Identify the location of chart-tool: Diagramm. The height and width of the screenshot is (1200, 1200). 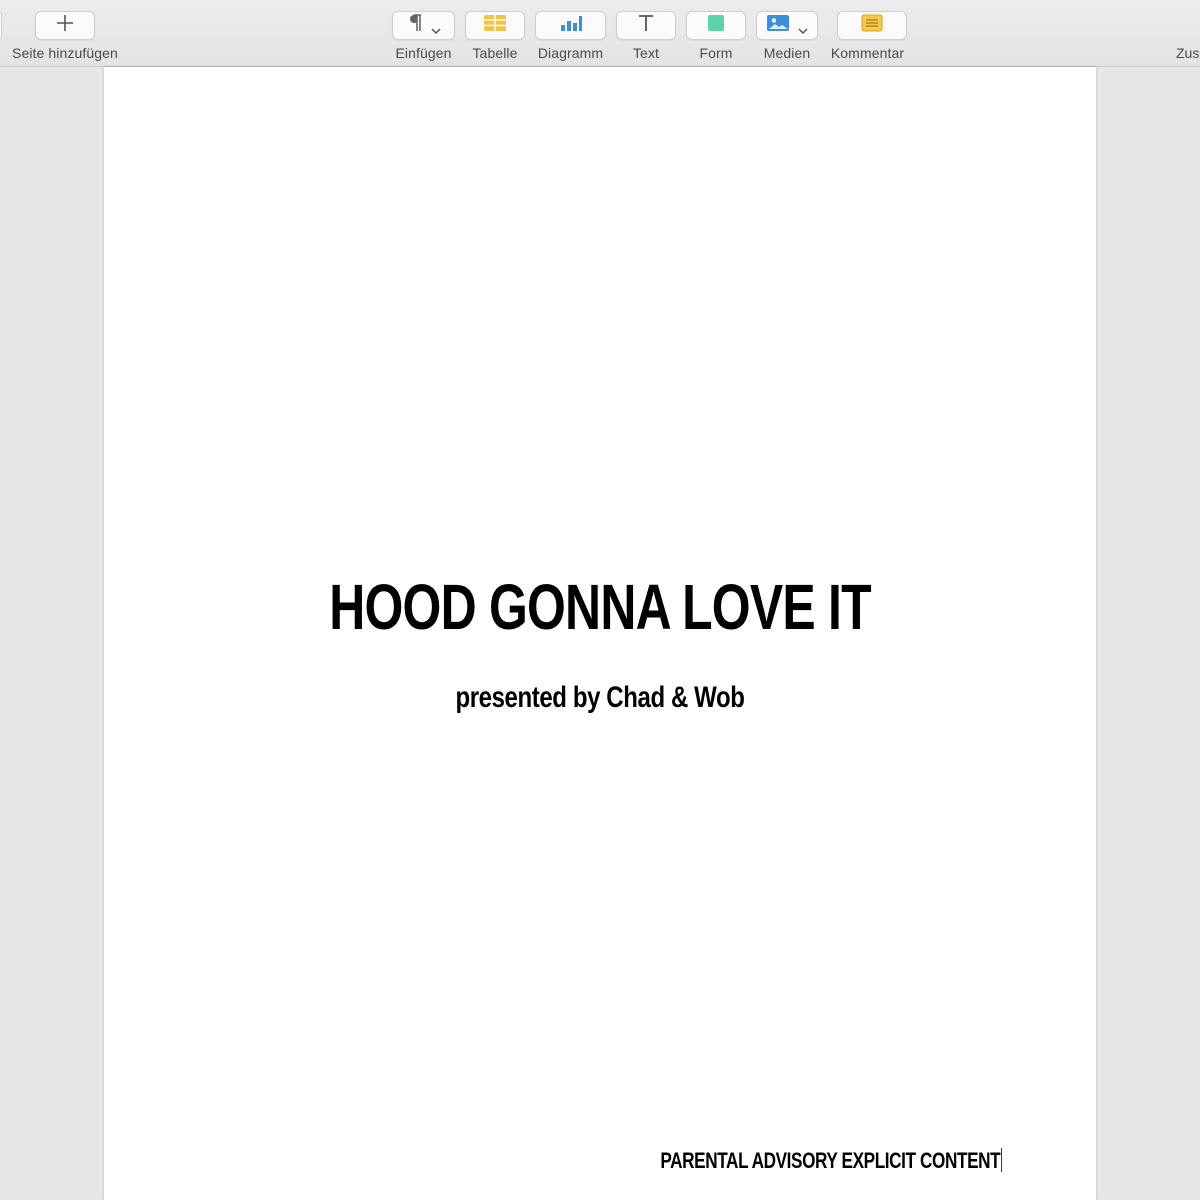
(570, 36).